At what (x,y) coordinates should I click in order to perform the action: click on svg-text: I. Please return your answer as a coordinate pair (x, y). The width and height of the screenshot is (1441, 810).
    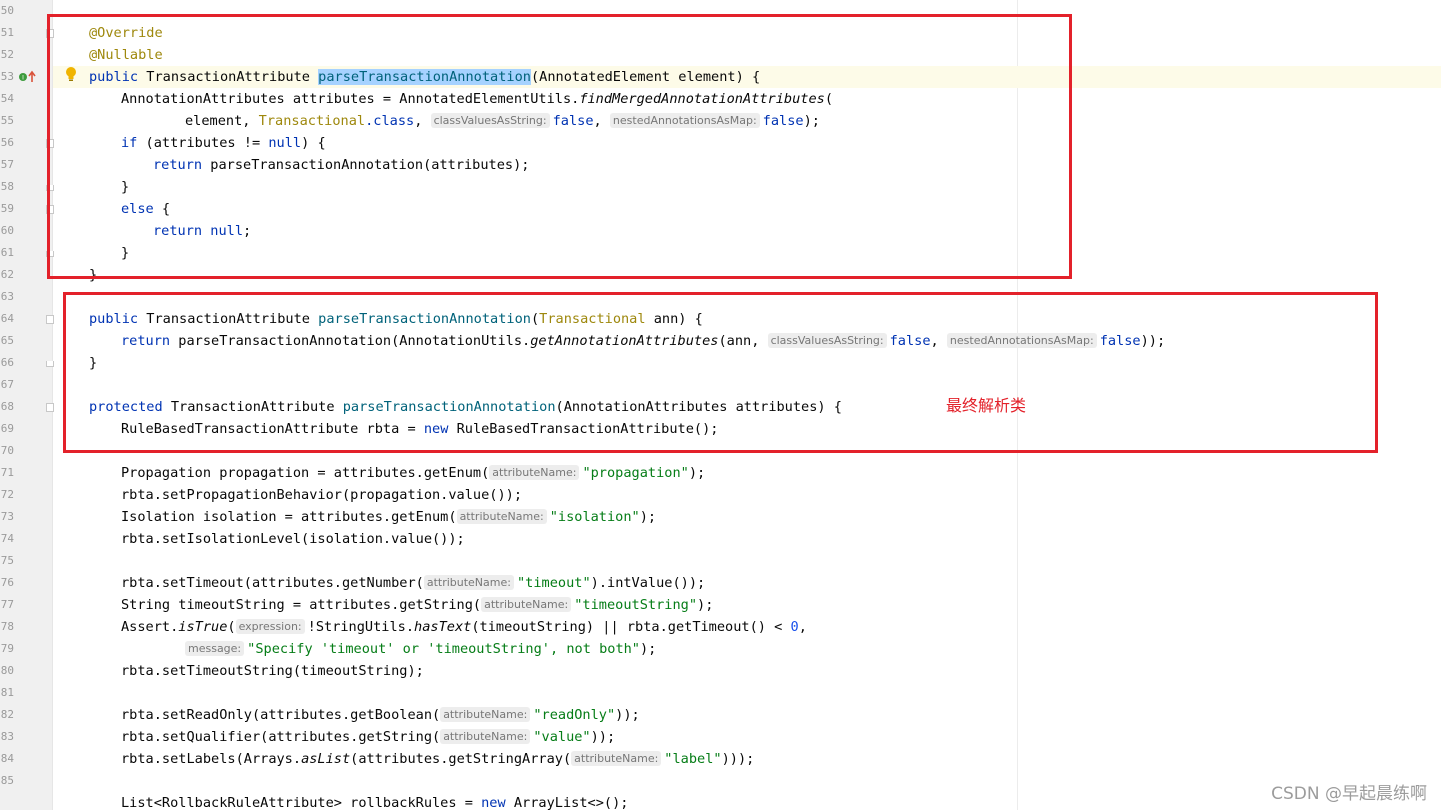
    Looking at the image, I should click on (23, 78).